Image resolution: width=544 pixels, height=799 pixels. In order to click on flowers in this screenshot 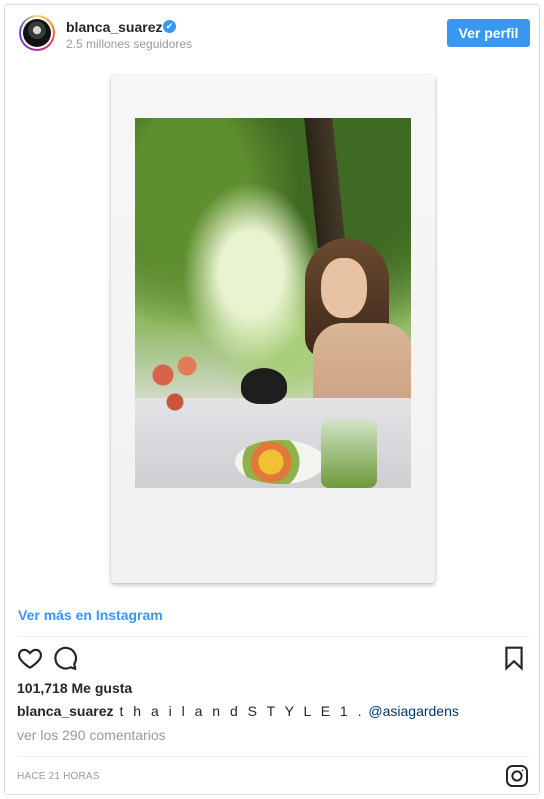, I will do `click(175, 393)`.